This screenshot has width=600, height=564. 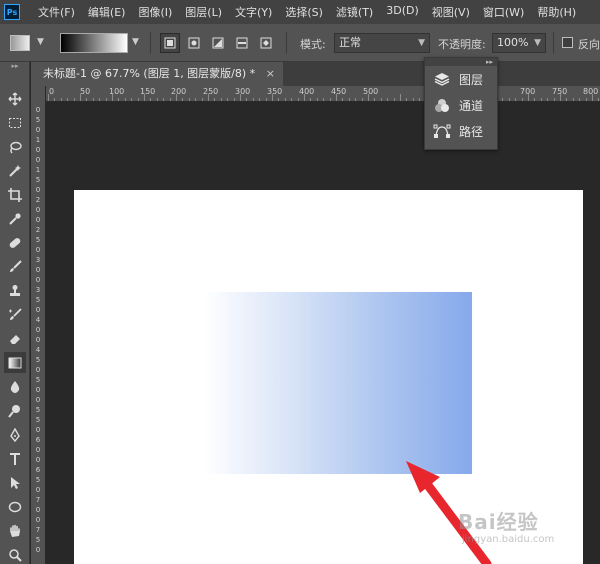 What do you see at coordinates (451, 12) in the screenshot?
I see `menu-view: 视图(V)` at bounding box center [451, 12].